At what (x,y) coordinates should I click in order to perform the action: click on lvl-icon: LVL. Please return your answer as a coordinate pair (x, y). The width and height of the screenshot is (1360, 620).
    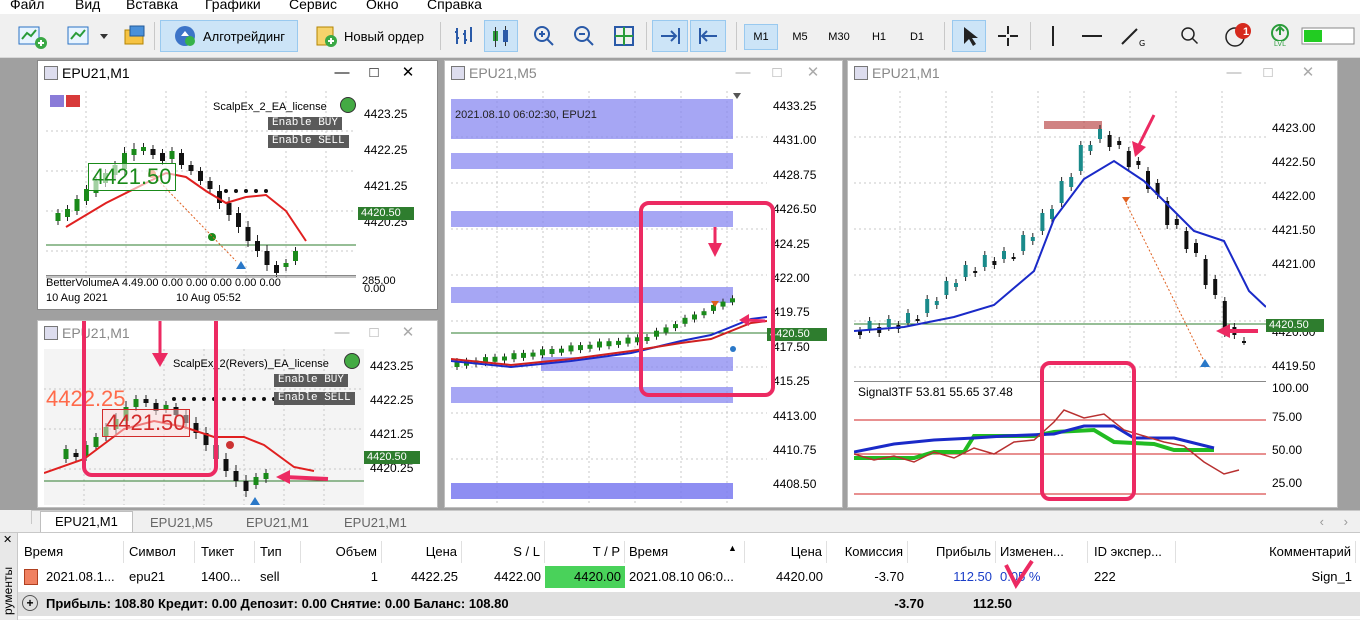
    Looking at the image, I should click on (1280, 36).